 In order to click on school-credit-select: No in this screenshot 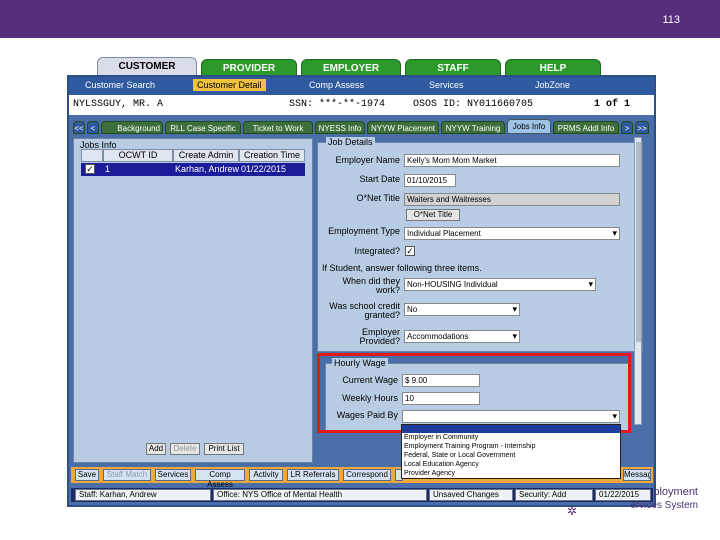, I will do `click(462, 309)`.